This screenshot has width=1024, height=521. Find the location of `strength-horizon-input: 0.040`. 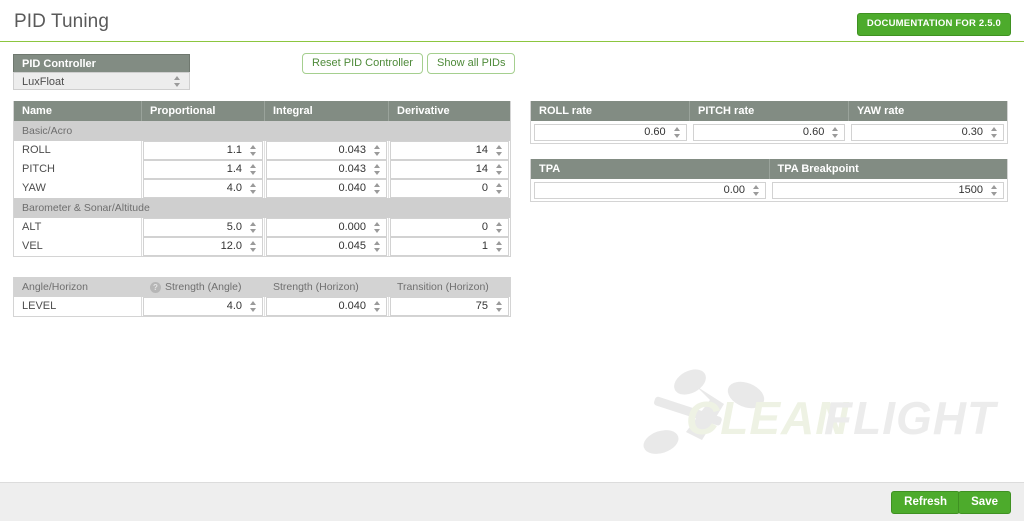

strength-horizon-input: 0.040 is located at coordinates (326, 306).